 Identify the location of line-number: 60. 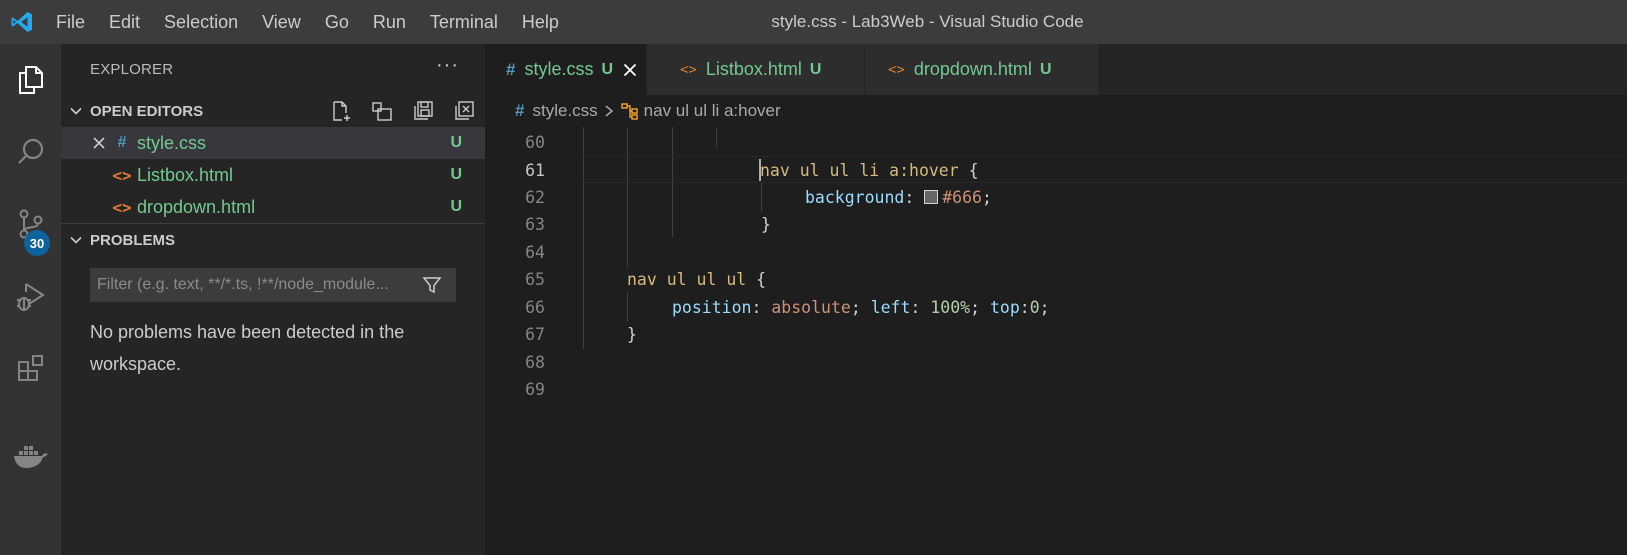
(535, 142).